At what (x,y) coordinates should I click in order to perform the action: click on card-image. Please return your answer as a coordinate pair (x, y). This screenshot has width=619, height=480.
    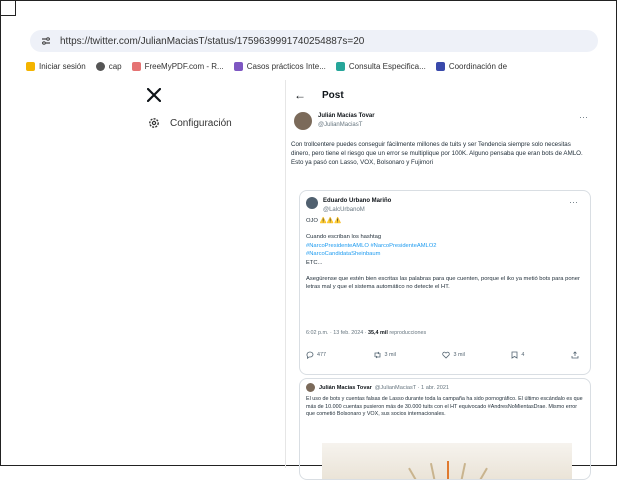
    Looking at the image, I should click on (447, 461).